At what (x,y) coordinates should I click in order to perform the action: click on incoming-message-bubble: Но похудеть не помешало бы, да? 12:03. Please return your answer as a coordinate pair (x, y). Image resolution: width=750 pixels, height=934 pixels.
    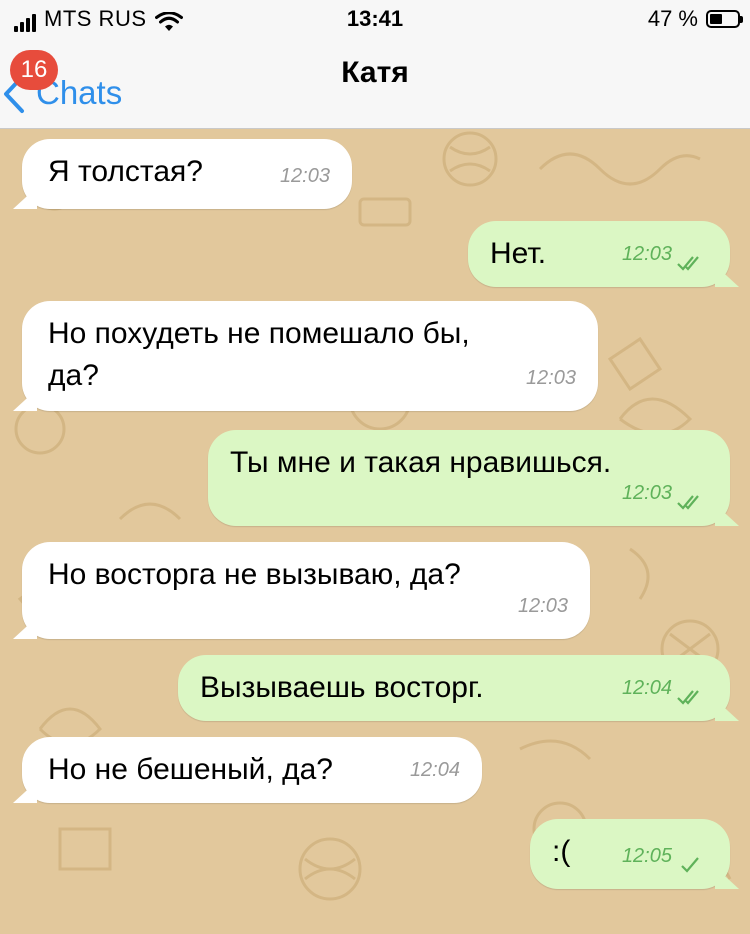
    Looking at the image, I should click on (310, 356).